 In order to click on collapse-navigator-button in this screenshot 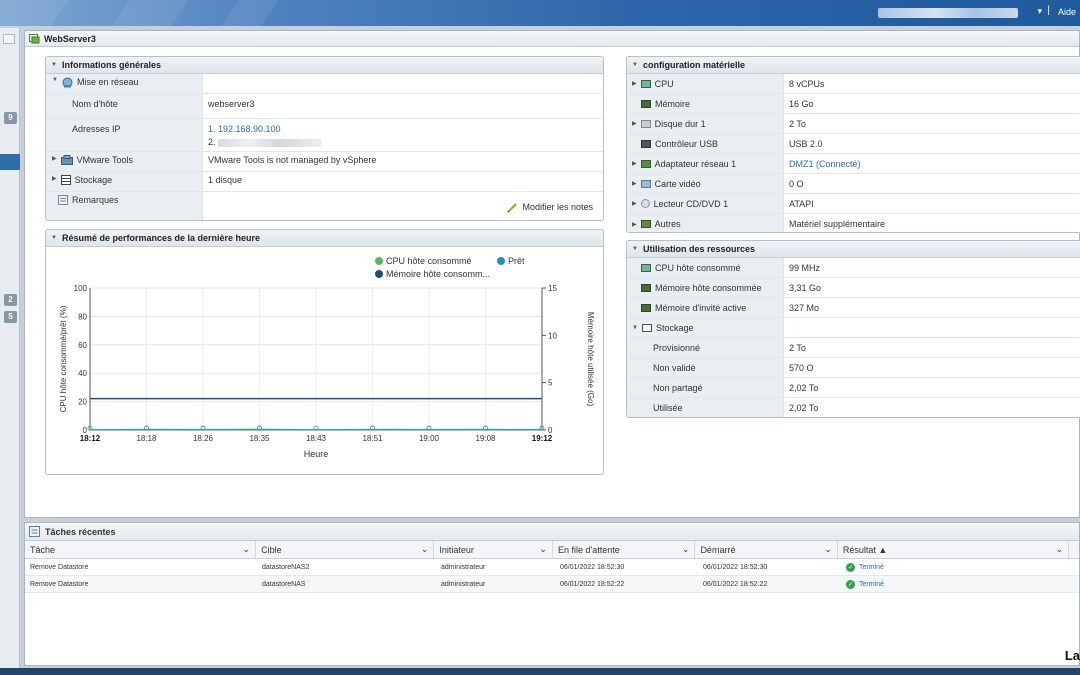, I will do `click(9, 39)`.